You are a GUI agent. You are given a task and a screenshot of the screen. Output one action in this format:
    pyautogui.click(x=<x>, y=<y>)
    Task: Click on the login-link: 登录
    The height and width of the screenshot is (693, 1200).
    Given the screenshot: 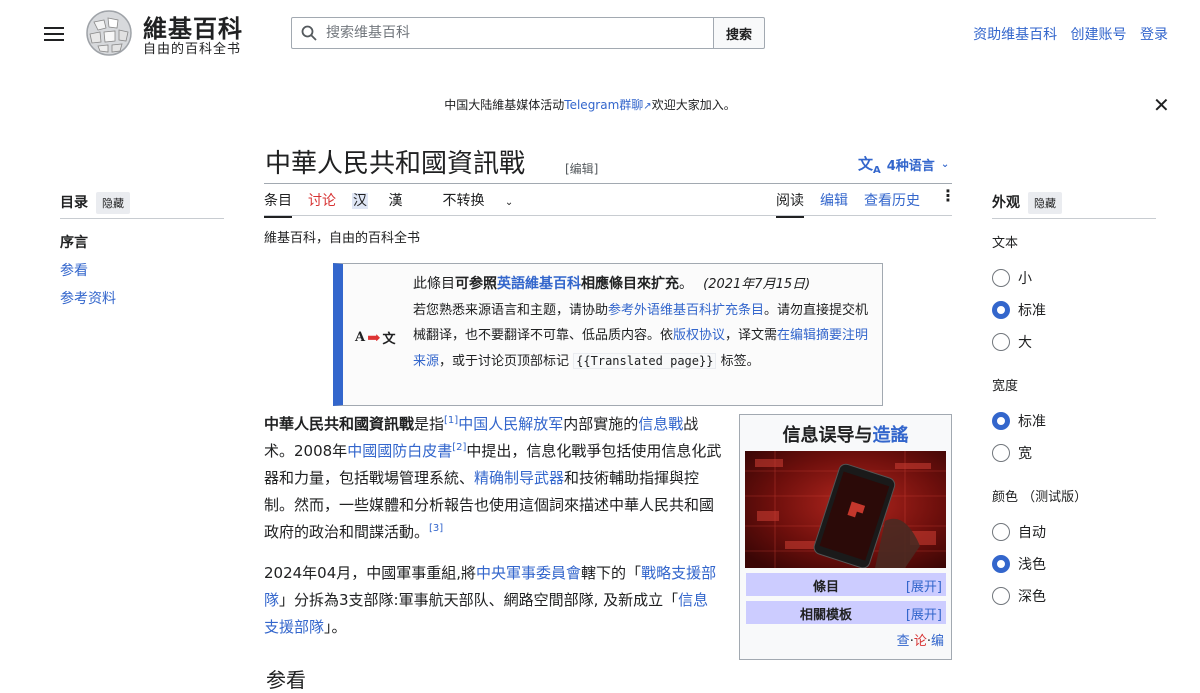 What is the action you would take?
    pyautogui.click(x=1154, y=35)
    